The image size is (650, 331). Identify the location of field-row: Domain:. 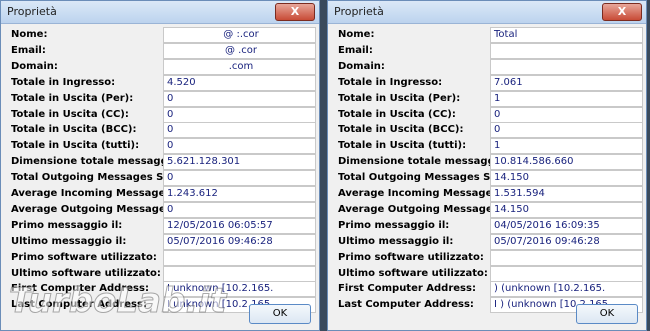
(490, 66).